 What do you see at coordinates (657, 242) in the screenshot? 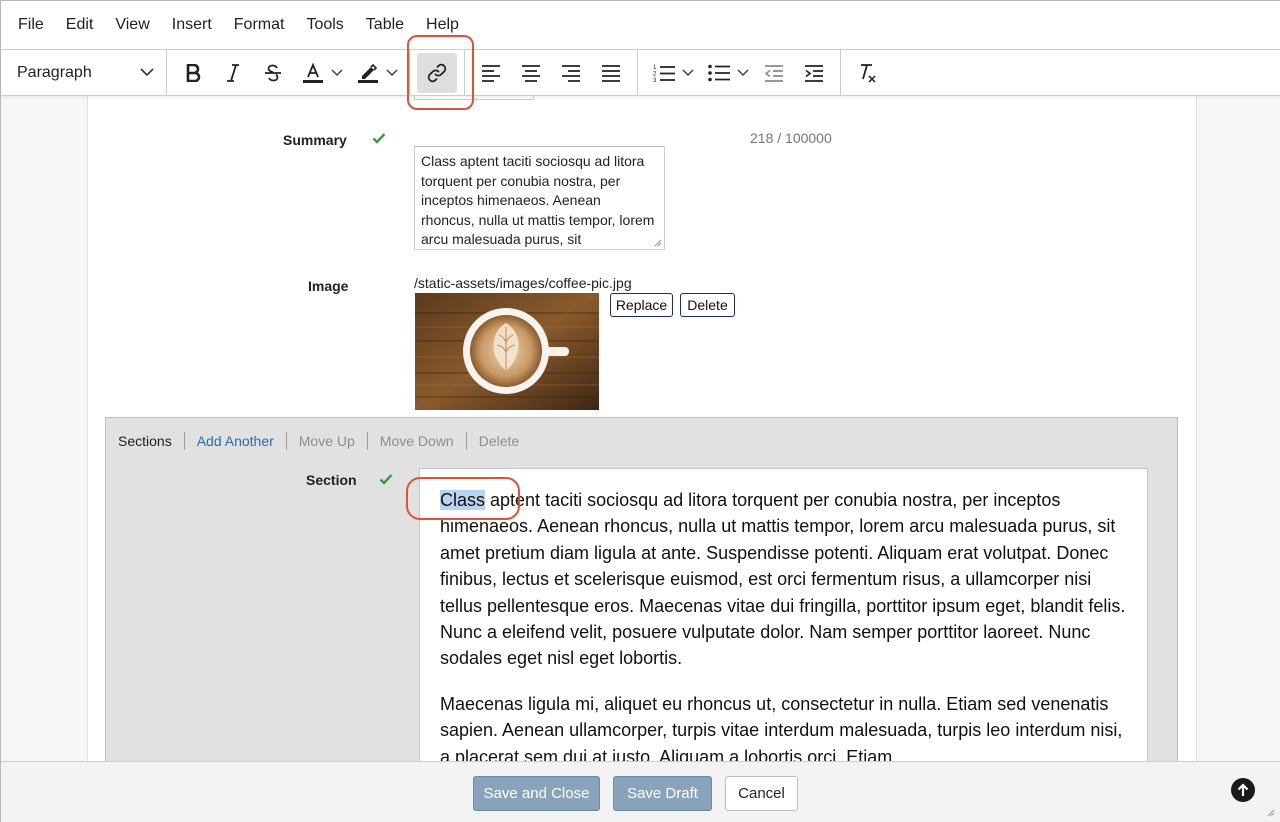
I see `resize-grip-icon` at bounding box center [657, 242].